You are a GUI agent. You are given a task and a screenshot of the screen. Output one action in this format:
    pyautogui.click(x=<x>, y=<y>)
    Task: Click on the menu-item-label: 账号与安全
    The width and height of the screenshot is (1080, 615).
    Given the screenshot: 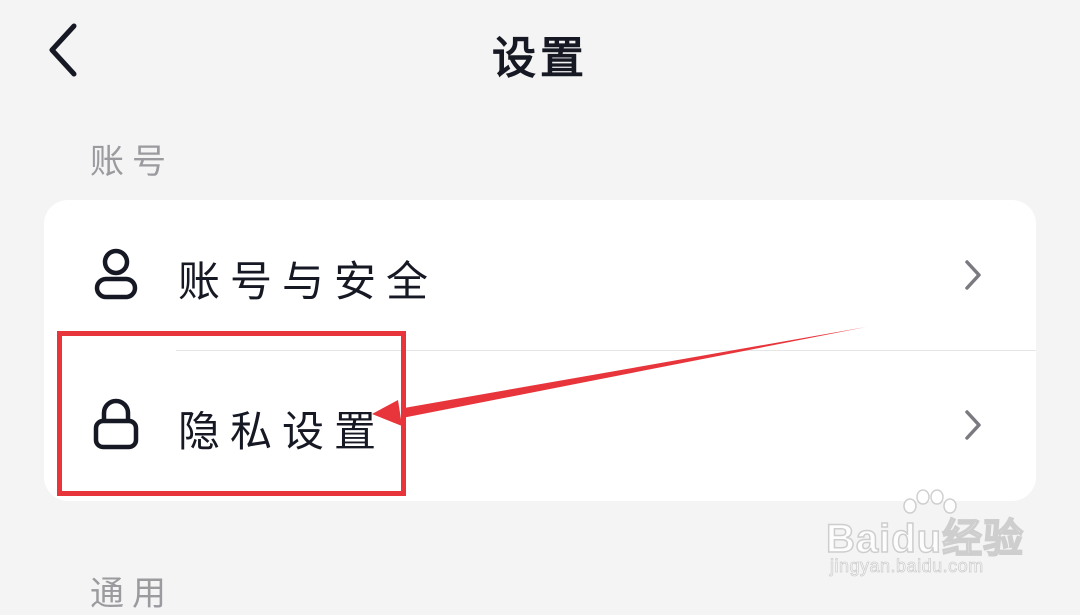 What is the action you would take?
    pyautogui.click(x=308, y=281)
    